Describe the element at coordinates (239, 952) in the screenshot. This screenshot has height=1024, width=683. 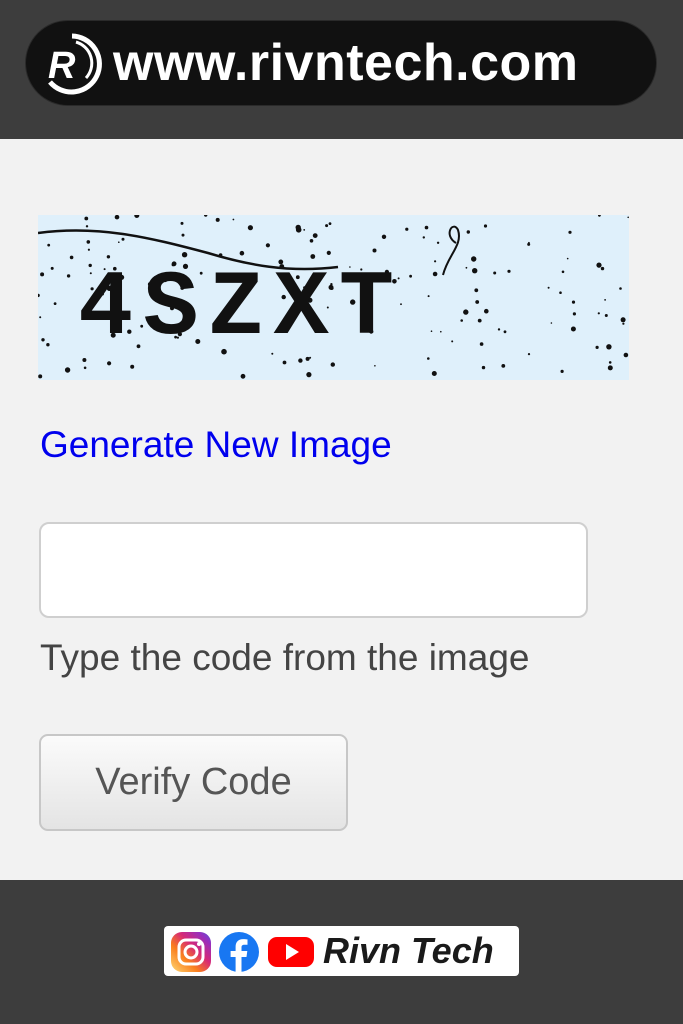
I see `facebook-icon` at that location.